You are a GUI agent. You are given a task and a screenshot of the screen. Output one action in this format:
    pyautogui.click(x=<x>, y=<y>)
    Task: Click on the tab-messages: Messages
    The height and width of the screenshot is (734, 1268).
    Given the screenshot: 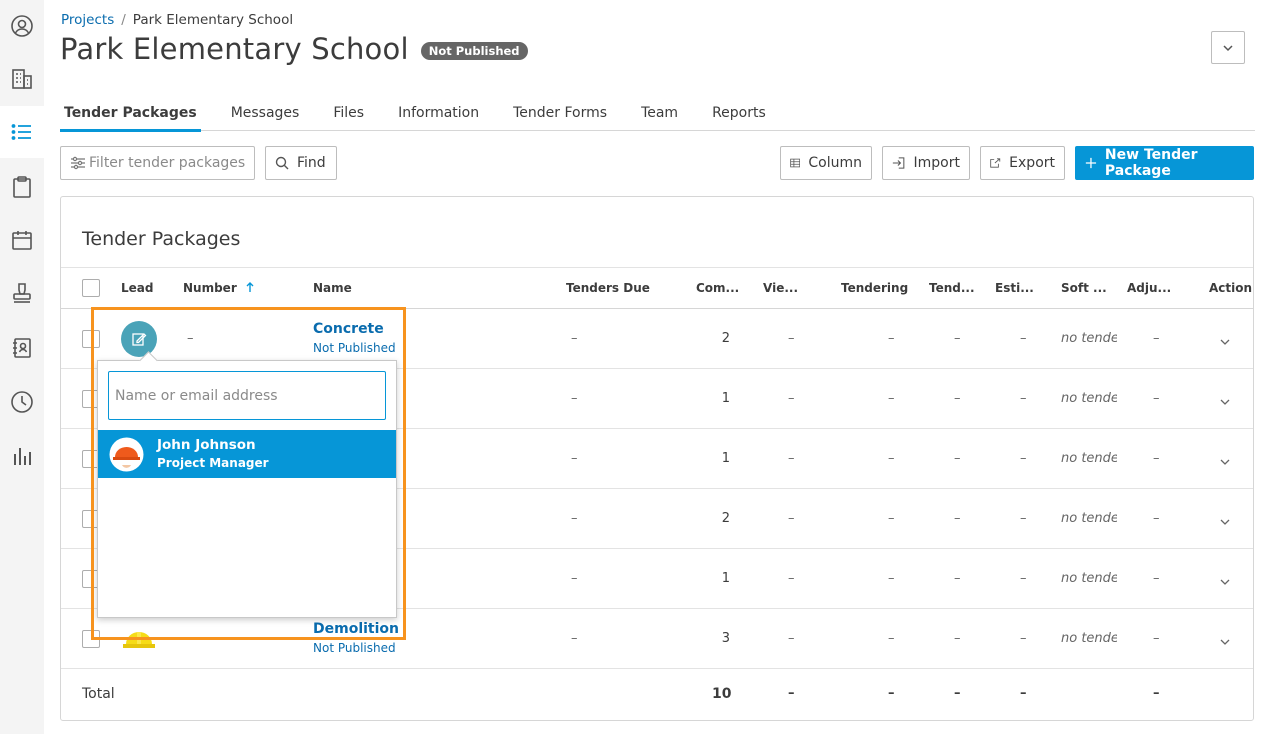 What is the action you would take?
    pyautogui.click(x=265, y=113)
    